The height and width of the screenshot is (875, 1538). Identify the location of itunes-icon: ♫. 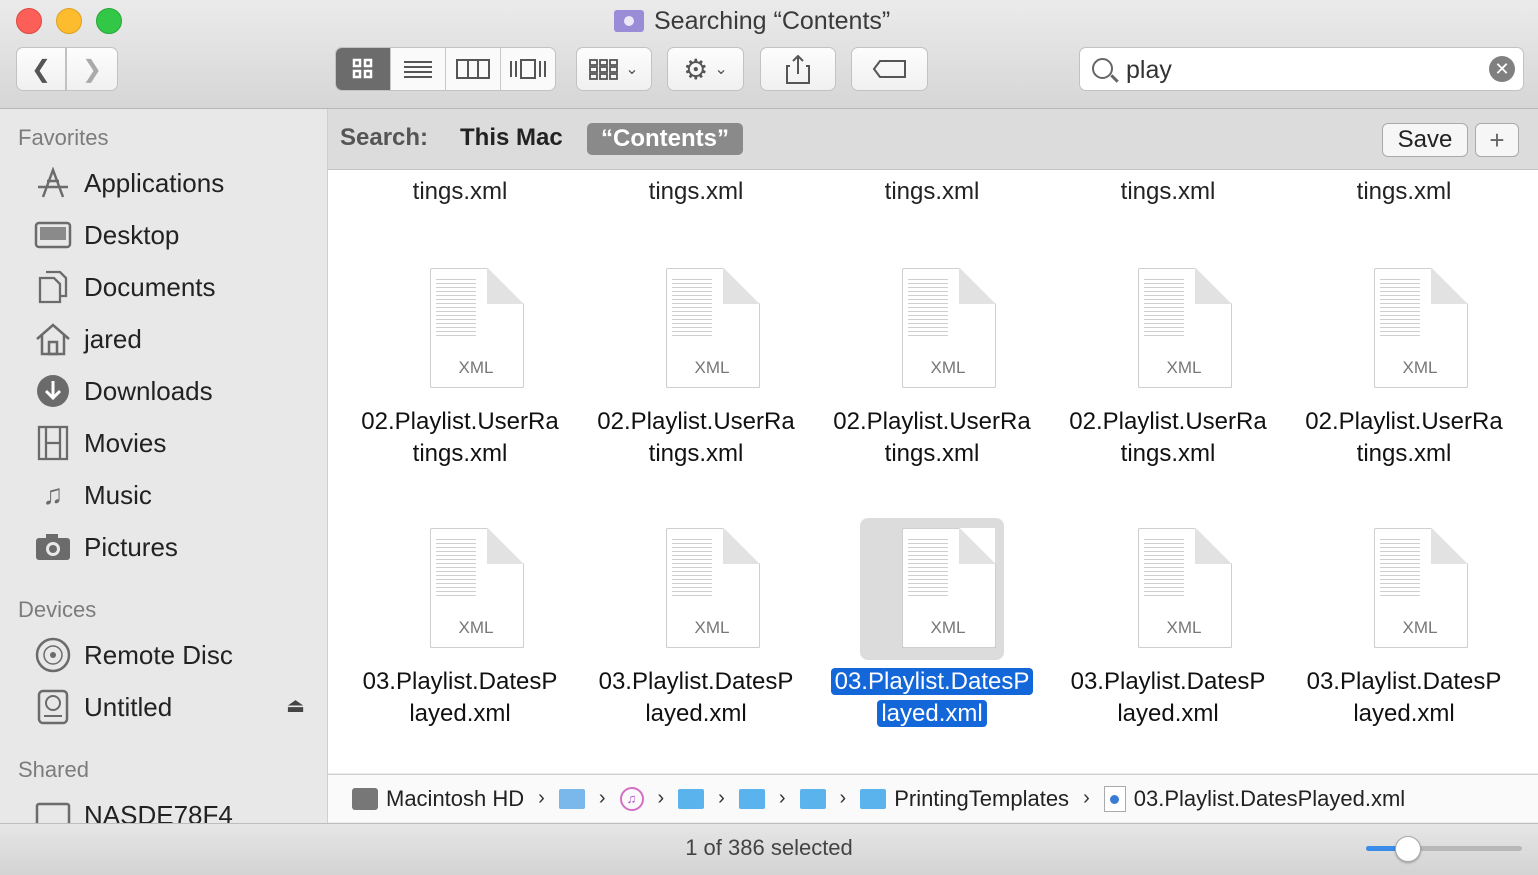
(631, 798).